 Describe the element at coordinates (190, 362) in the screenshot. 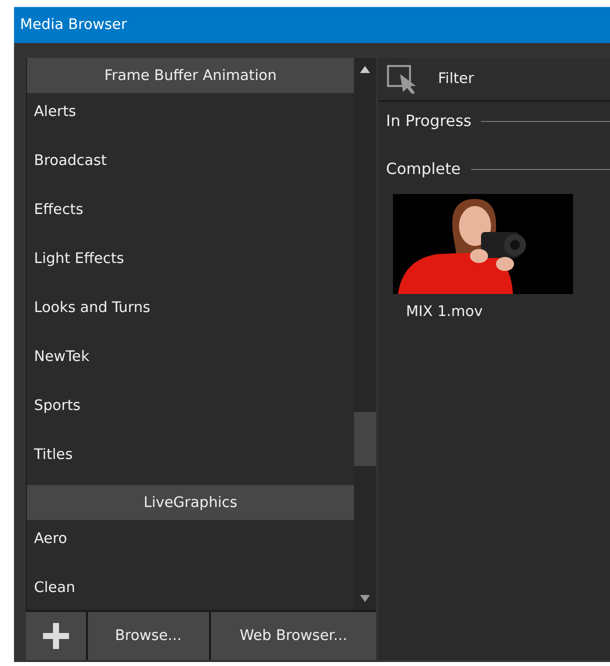

I see `category-item: NewTek` at that location.